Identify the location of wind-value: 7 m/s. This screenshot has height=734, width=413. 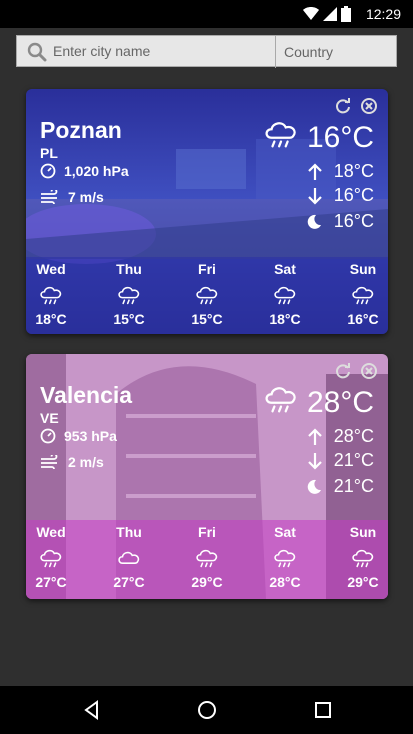
(86, 197).